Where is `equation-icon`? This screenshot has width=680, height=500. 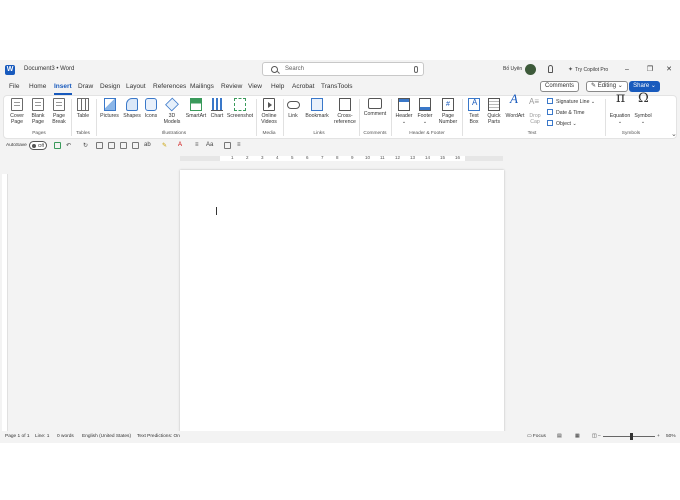
equation-icon is located at coordinates (620, 103).